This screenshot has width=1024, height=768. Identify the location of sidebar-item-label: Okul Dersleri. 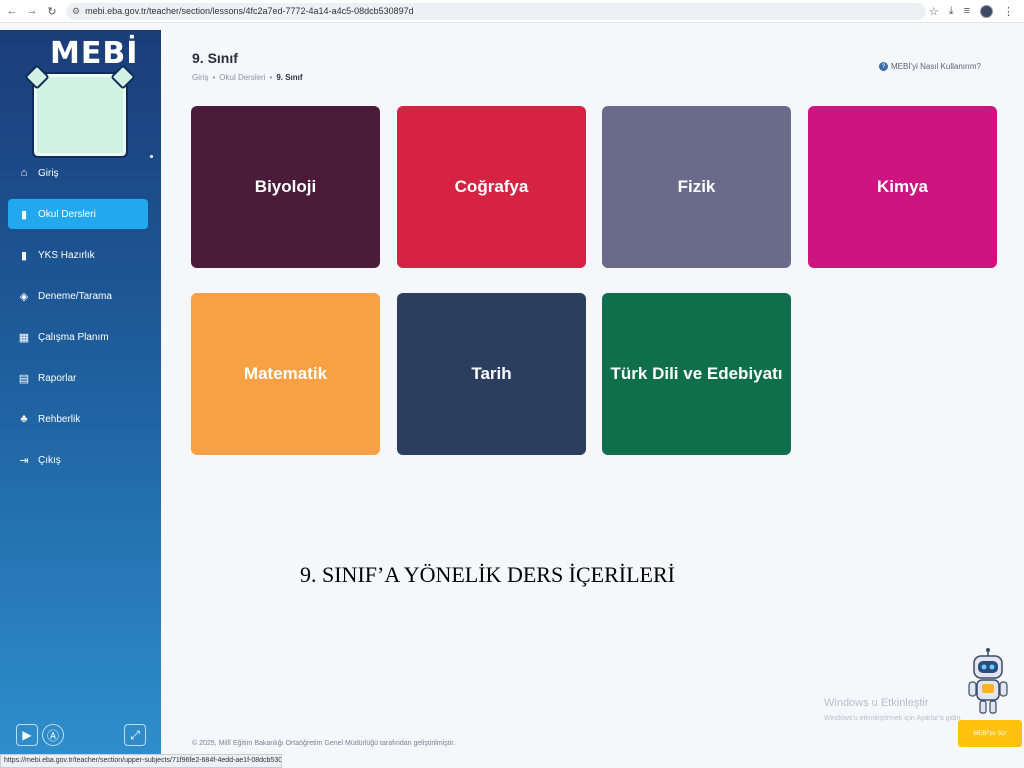
(67, 214).